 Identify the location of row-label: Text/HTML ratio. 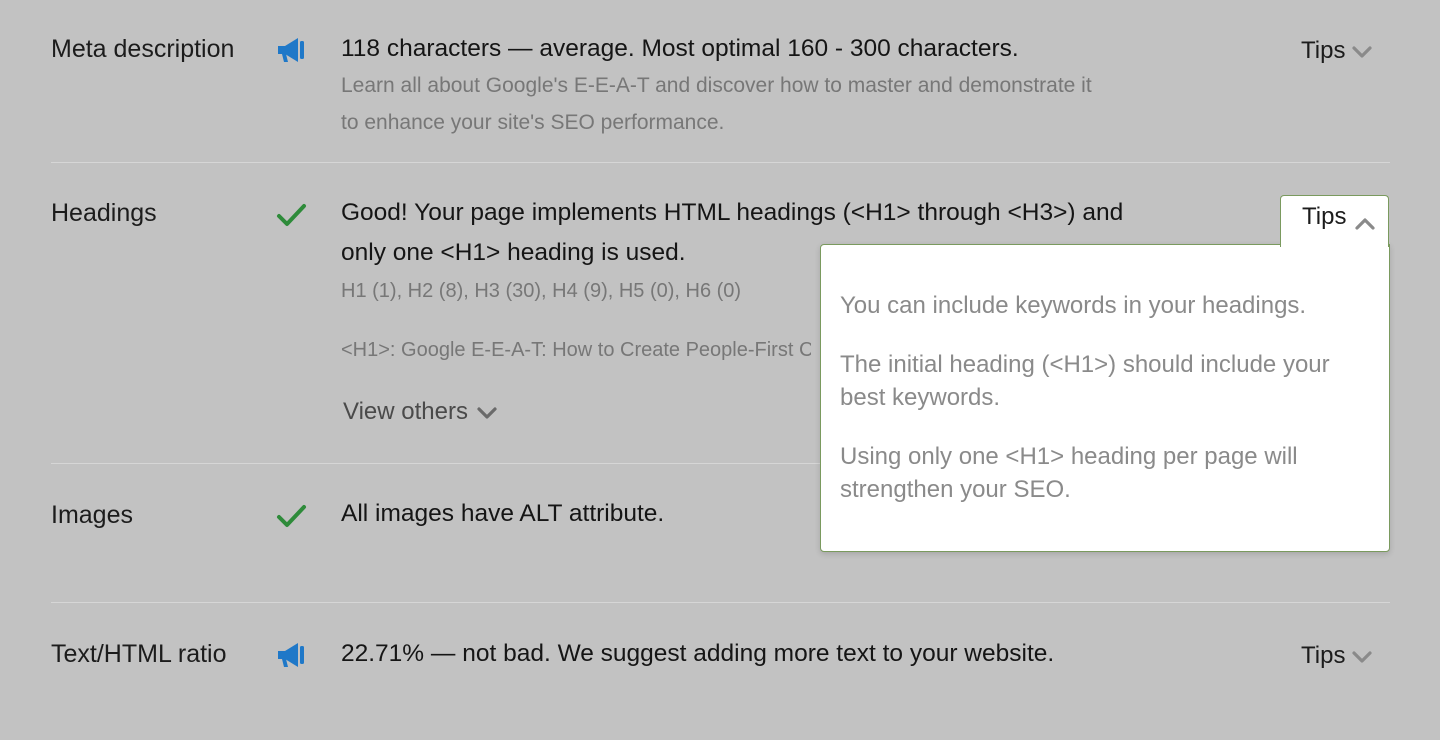
(139, 654).